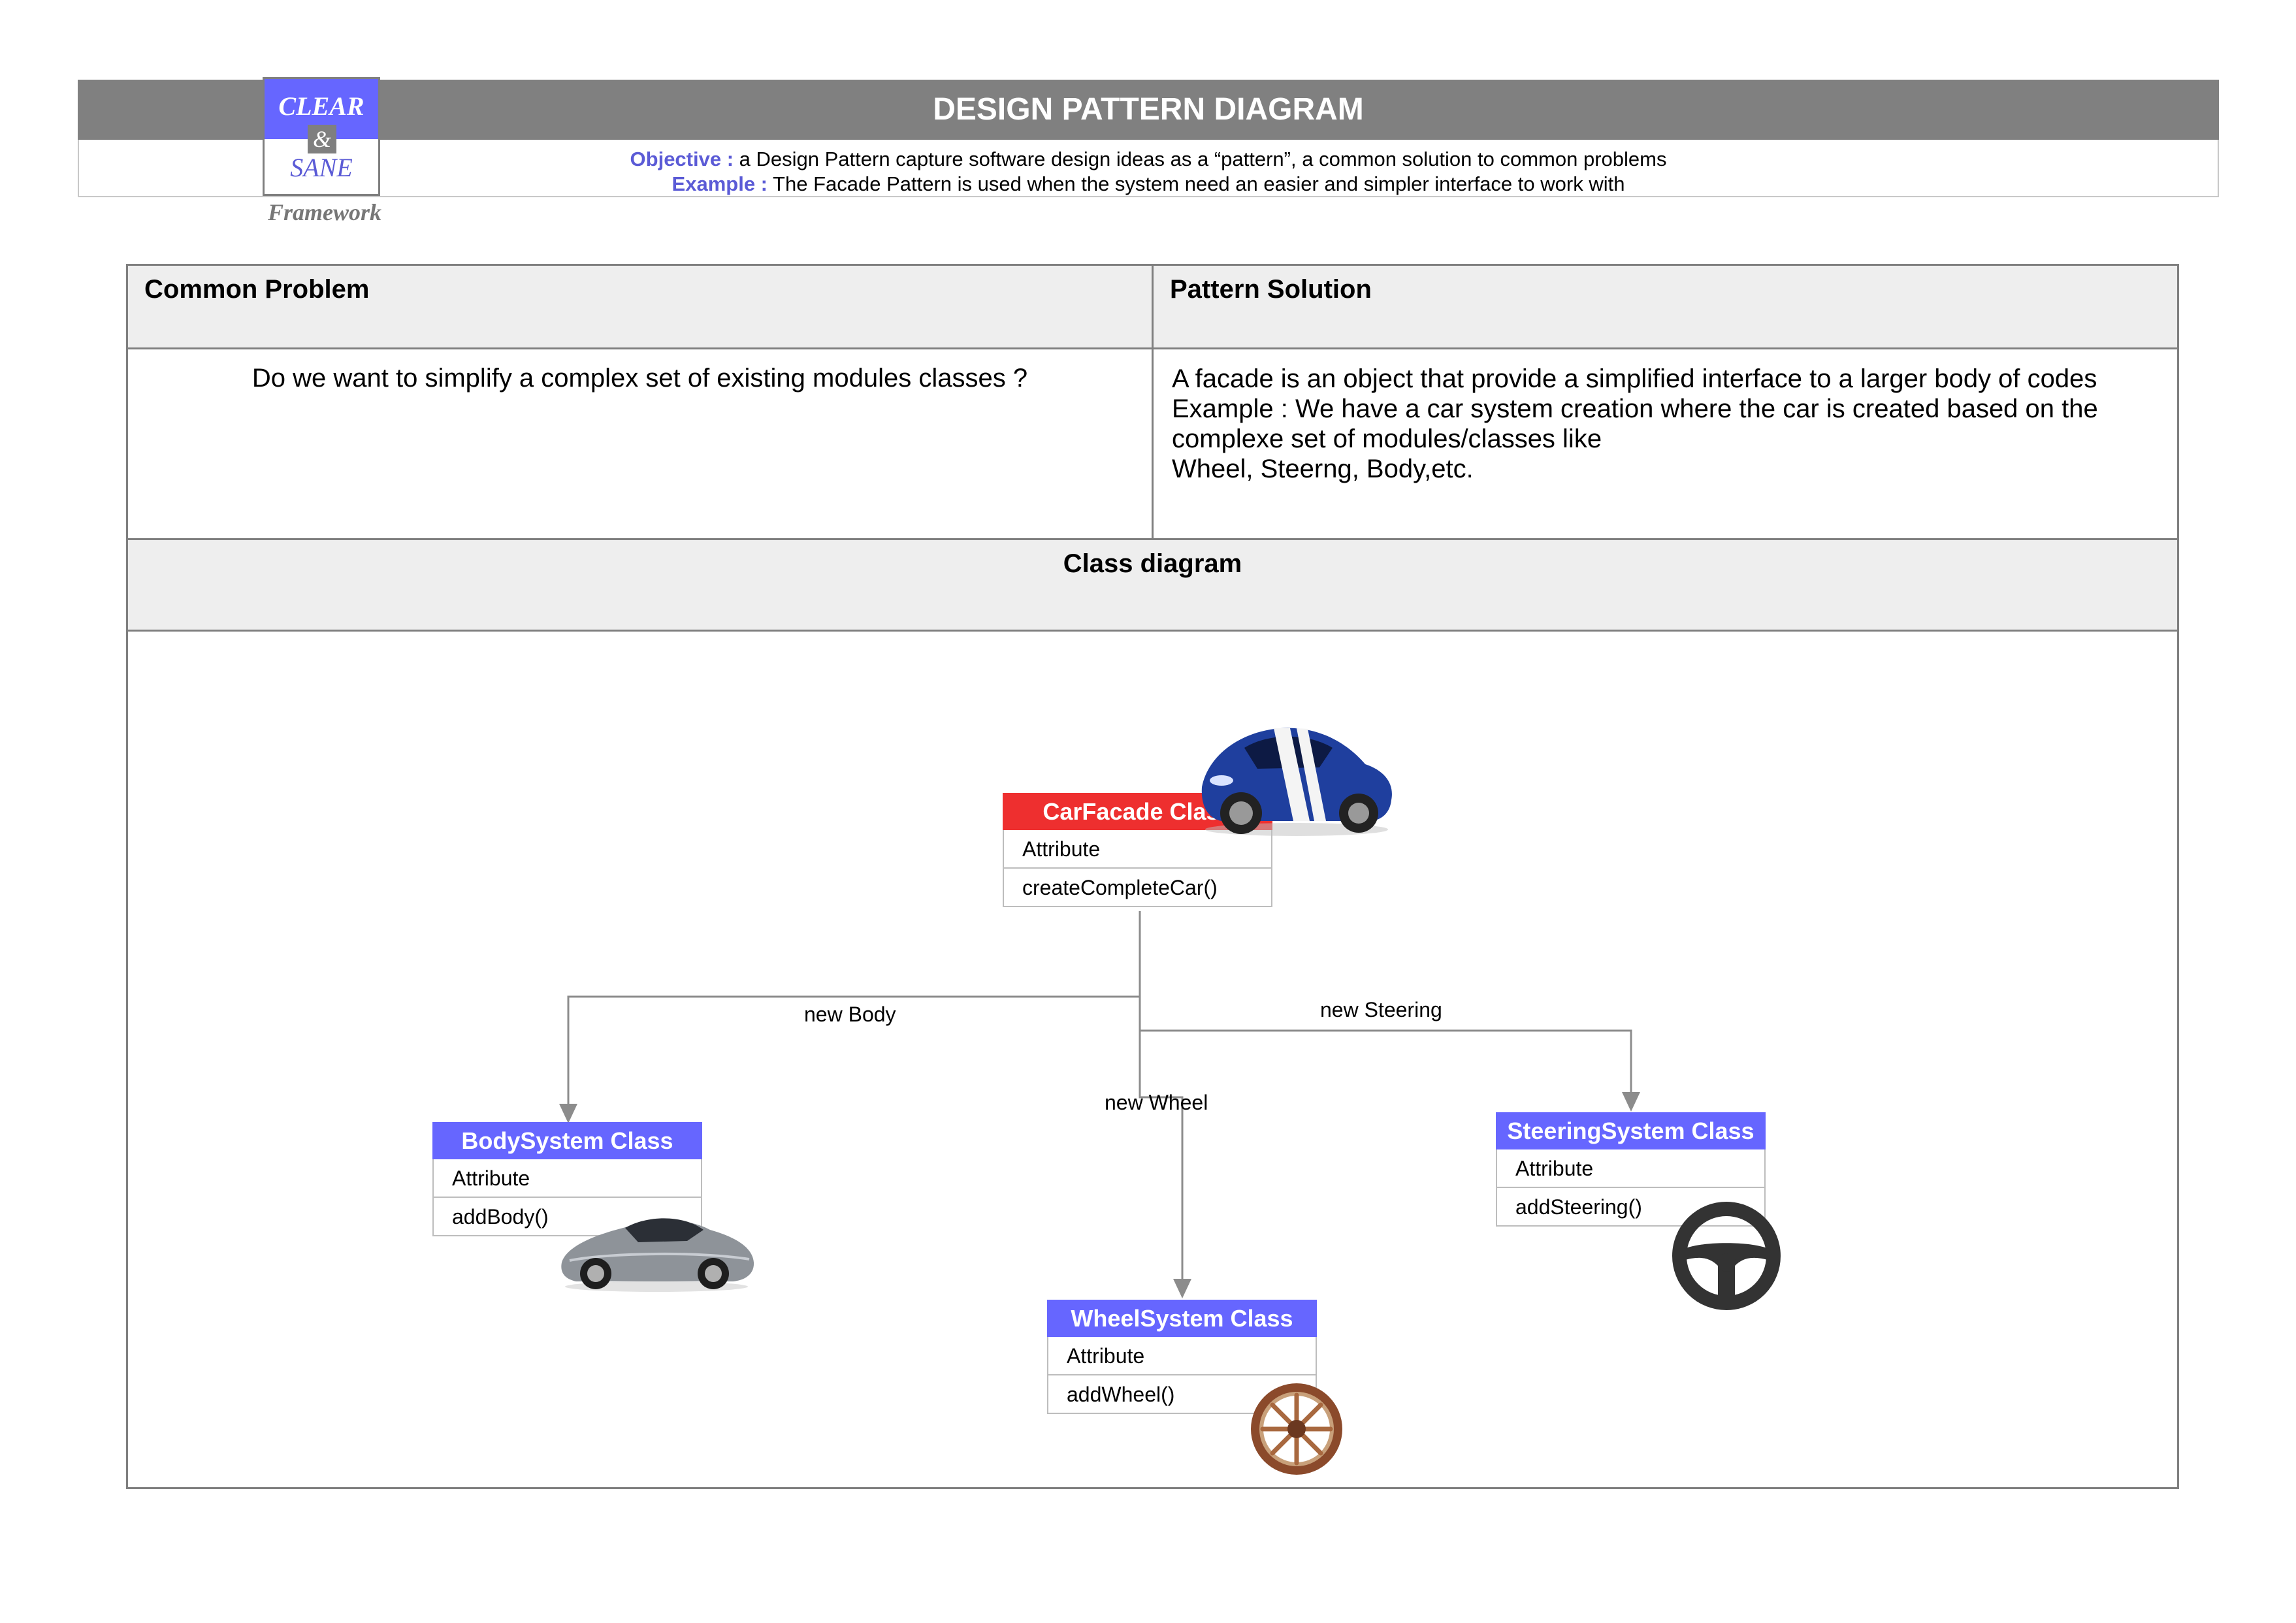 Image resolution: width=2296 pixels, height=1623 pixels. Describe the element at coordinates (1726, 1256) in the screenshot. I see `steering-wheel-icon` at that location.